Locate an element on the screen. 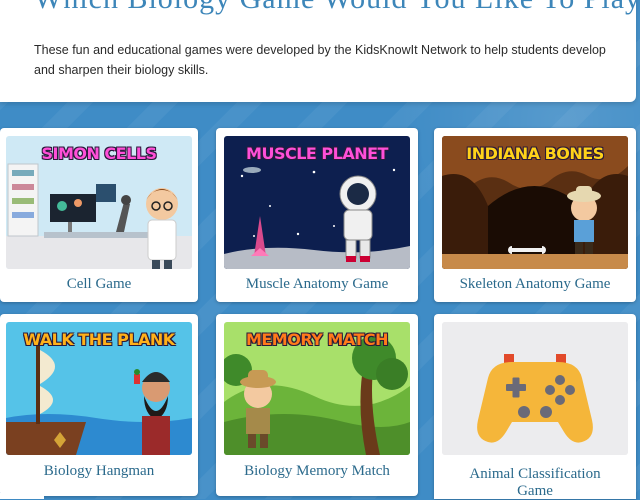 This screenshot has height=500, width=640. muscle-anatomy-title: Muscle Anatomy Game is located at coordinates (317, 284).